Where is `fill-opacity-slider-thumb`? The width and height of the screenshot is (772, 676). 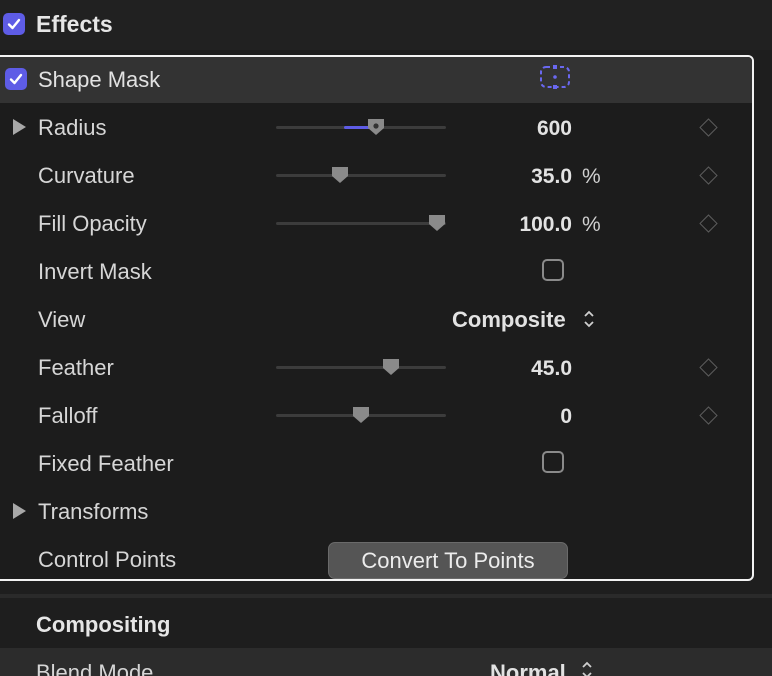 fill-opacity-slider-thumb is located at coordinates (437, 223).